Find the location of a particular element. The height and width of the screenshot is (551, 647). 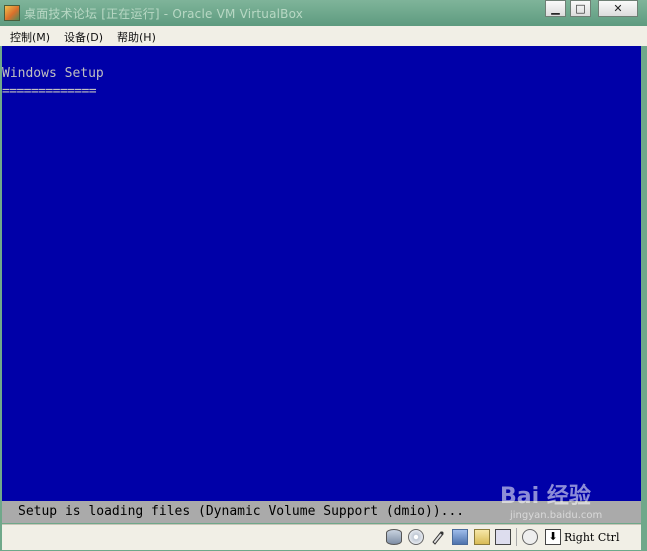

menu-bar: 控制(M) 设备(D) 帮助(H) is located at coordinates (323, 36).